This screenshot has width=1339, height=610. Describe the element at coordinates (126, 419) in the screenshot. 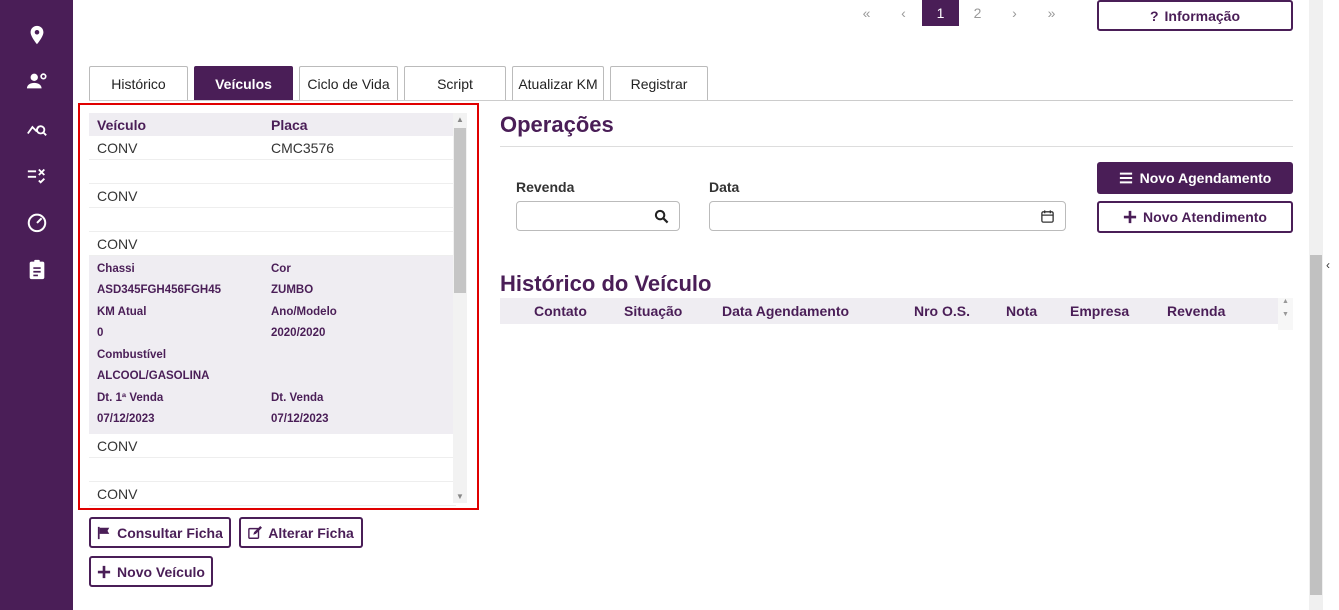

I see `dt-primeira-venda-value: 07/12/2023` at that location.